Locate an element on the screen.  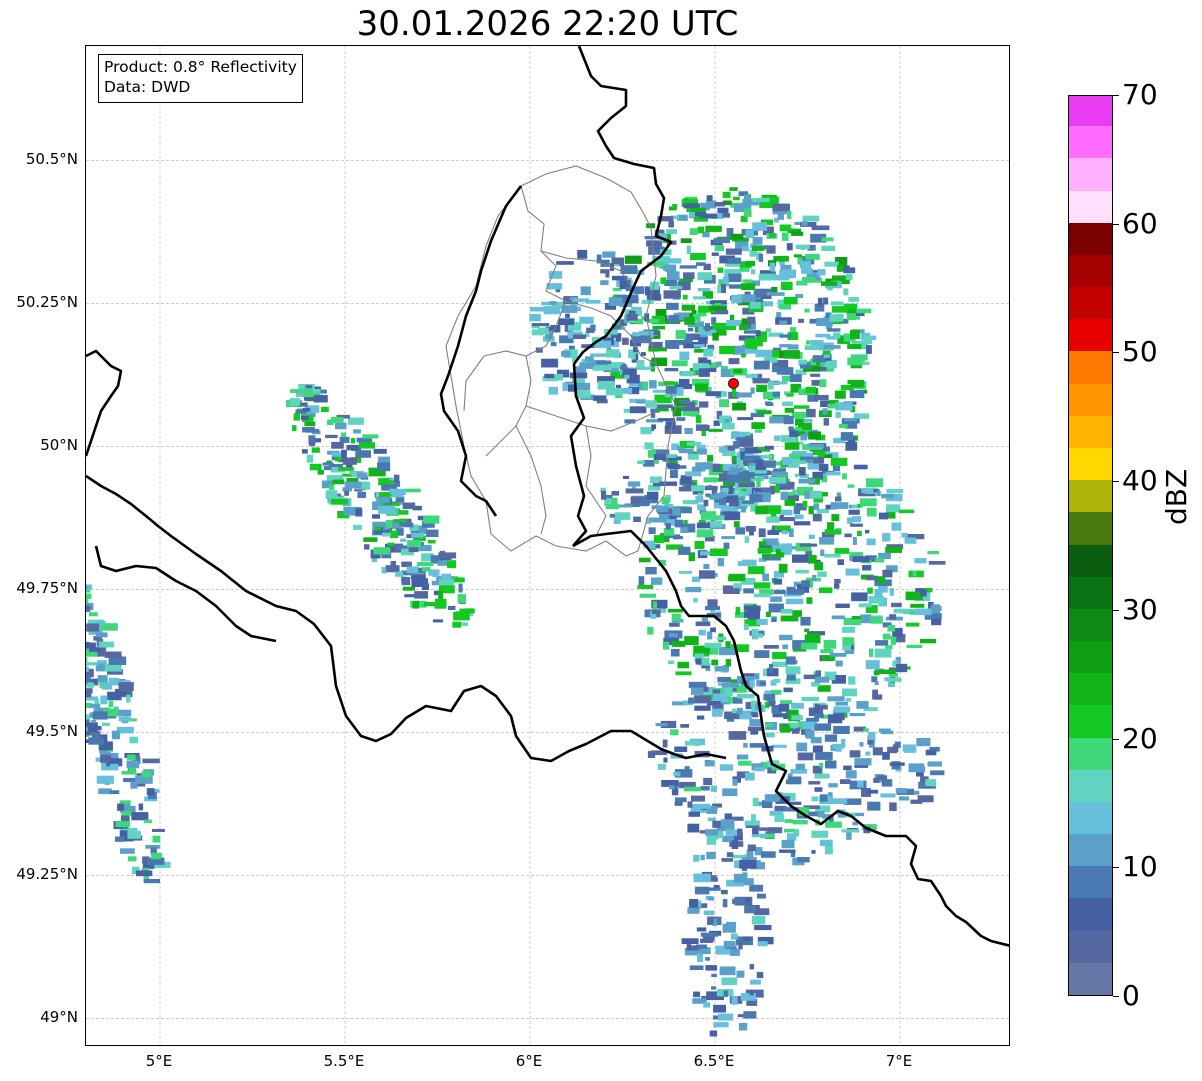
colorbar-segment is located at coordinates (1090, 303).